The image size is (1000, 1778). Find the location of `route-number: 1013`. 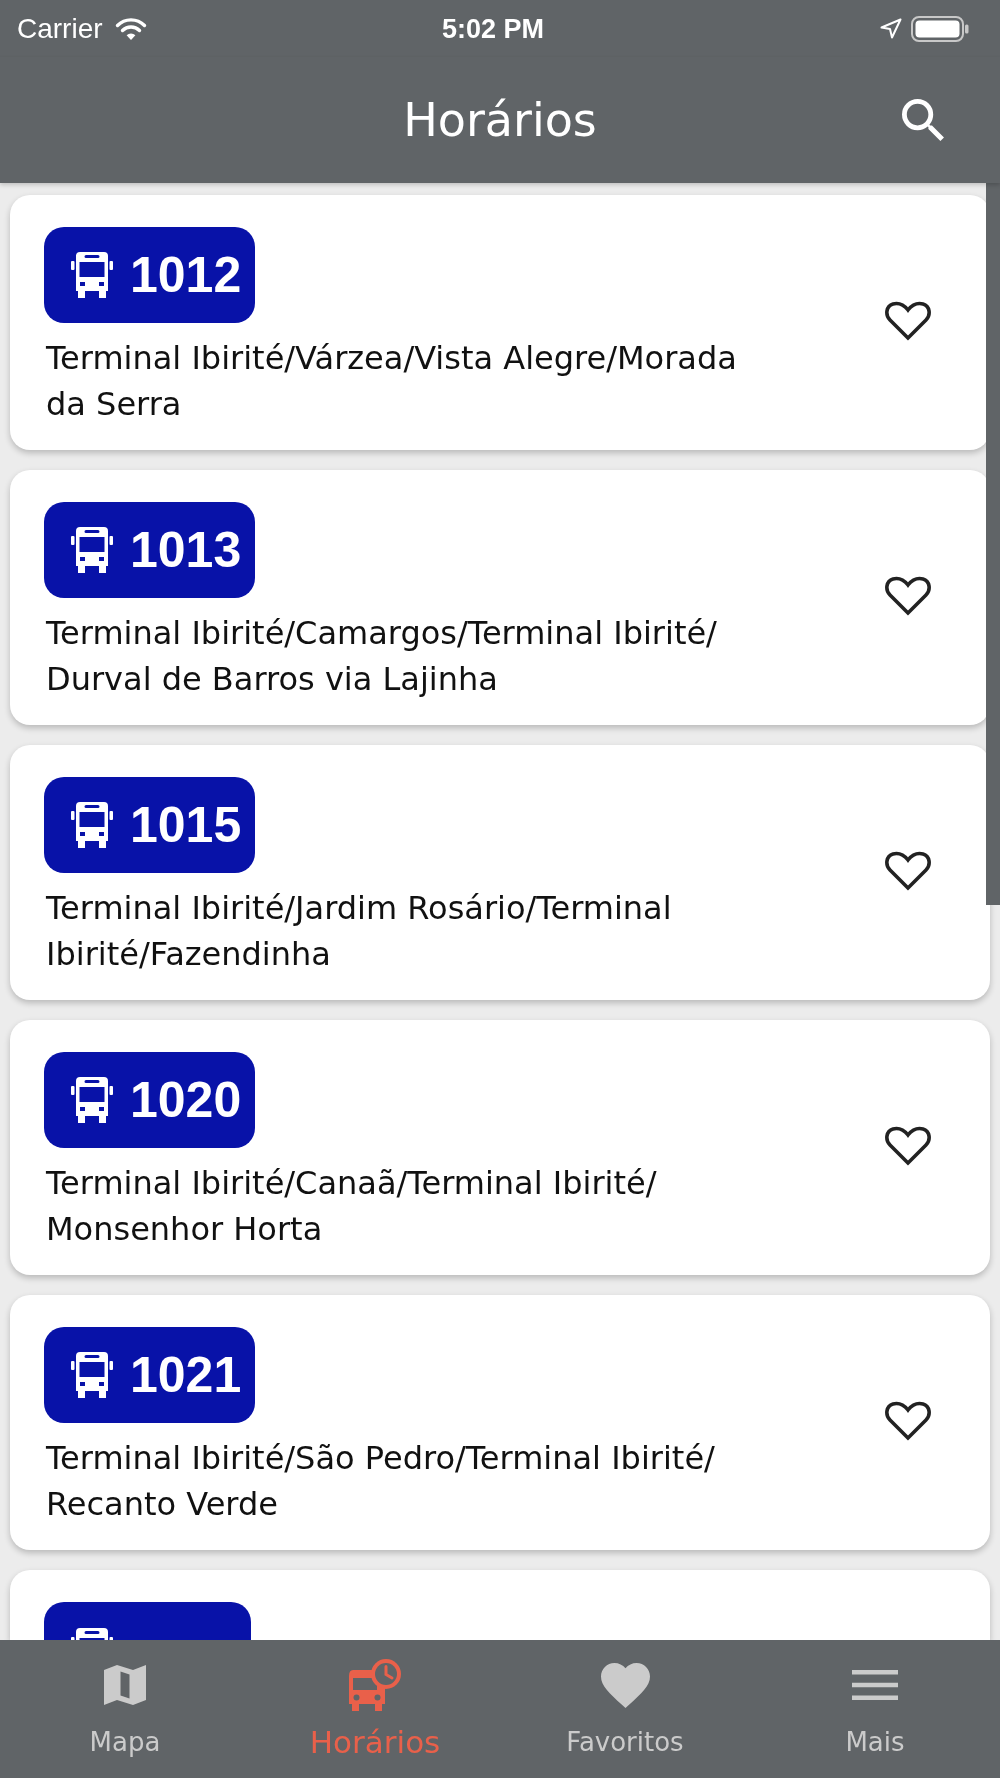

route-number: 1013 is located at coordinates (186, 550).